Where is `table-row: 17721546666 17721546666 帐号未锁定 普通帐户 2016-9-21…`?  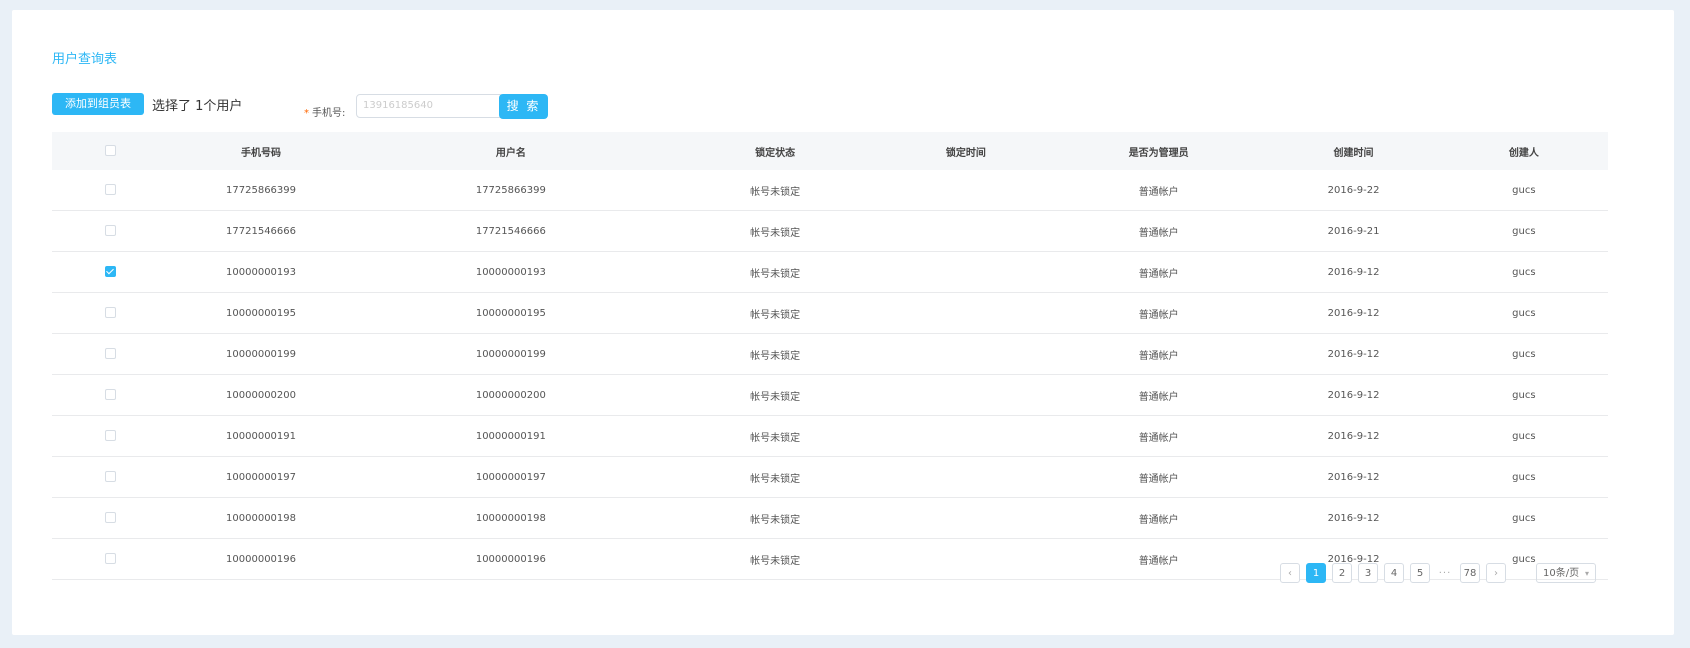 table-row: 17721546666 17721546666 帐号未锁定 普通帐户 2016-9-21… is located at coordinates (830, 231).